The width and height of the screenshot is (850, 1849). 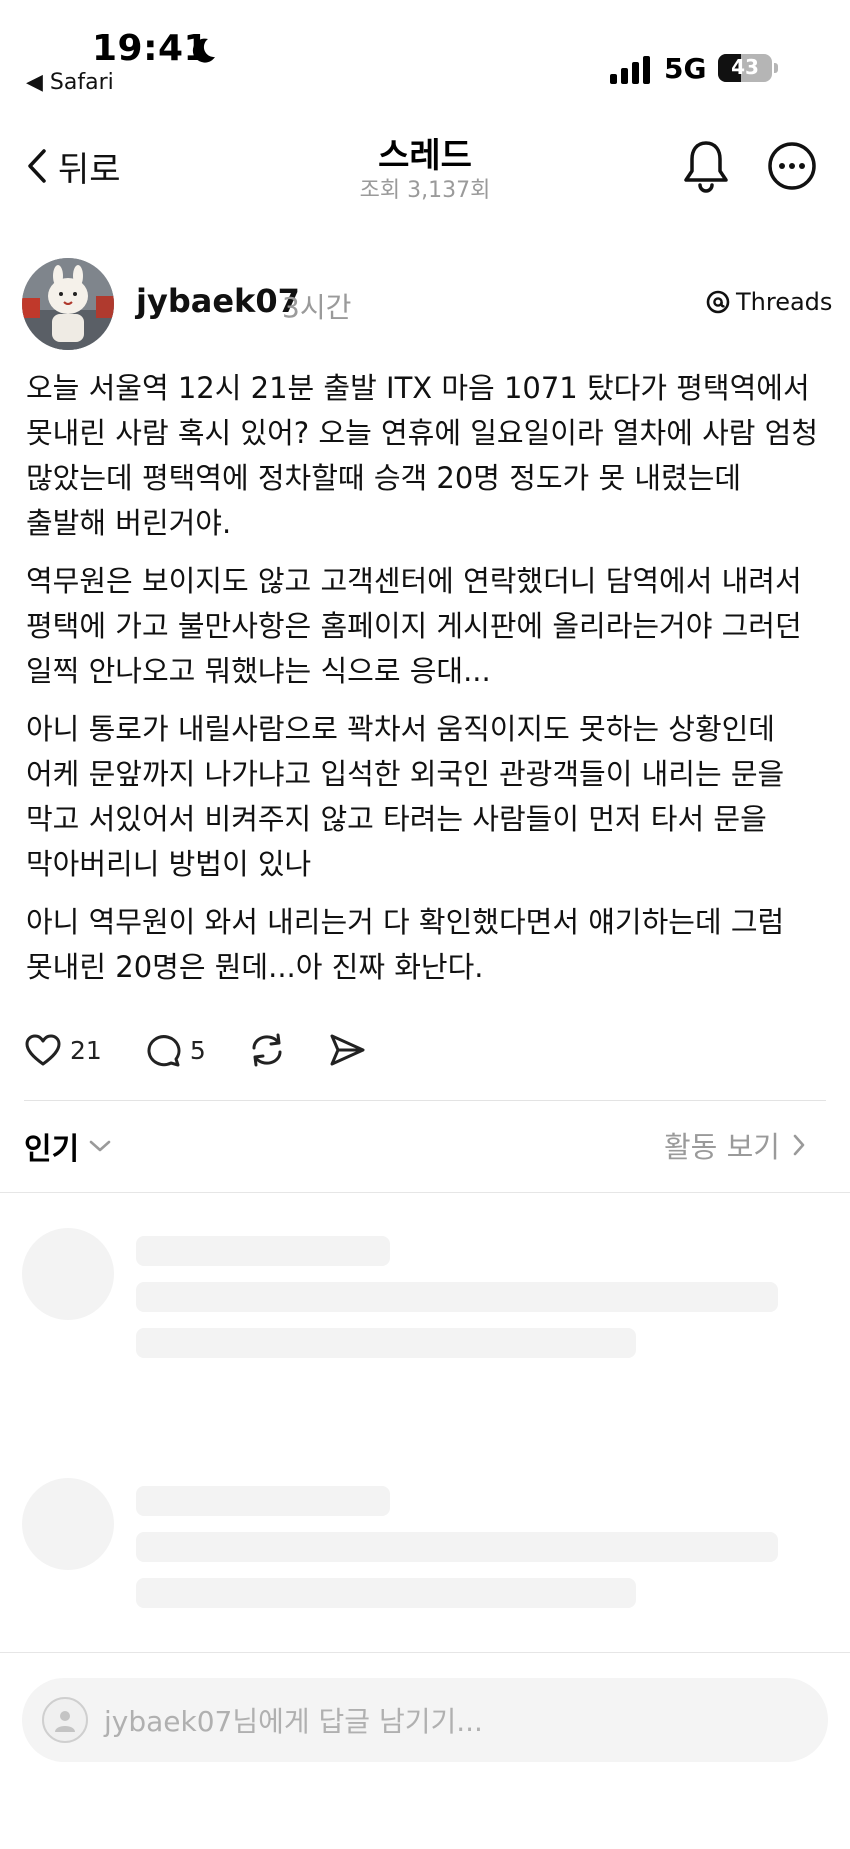 What do you see at coordinates (37, 166) in the screenshot?
I see `chevron-left-icon` at bounding box center [37, 166].